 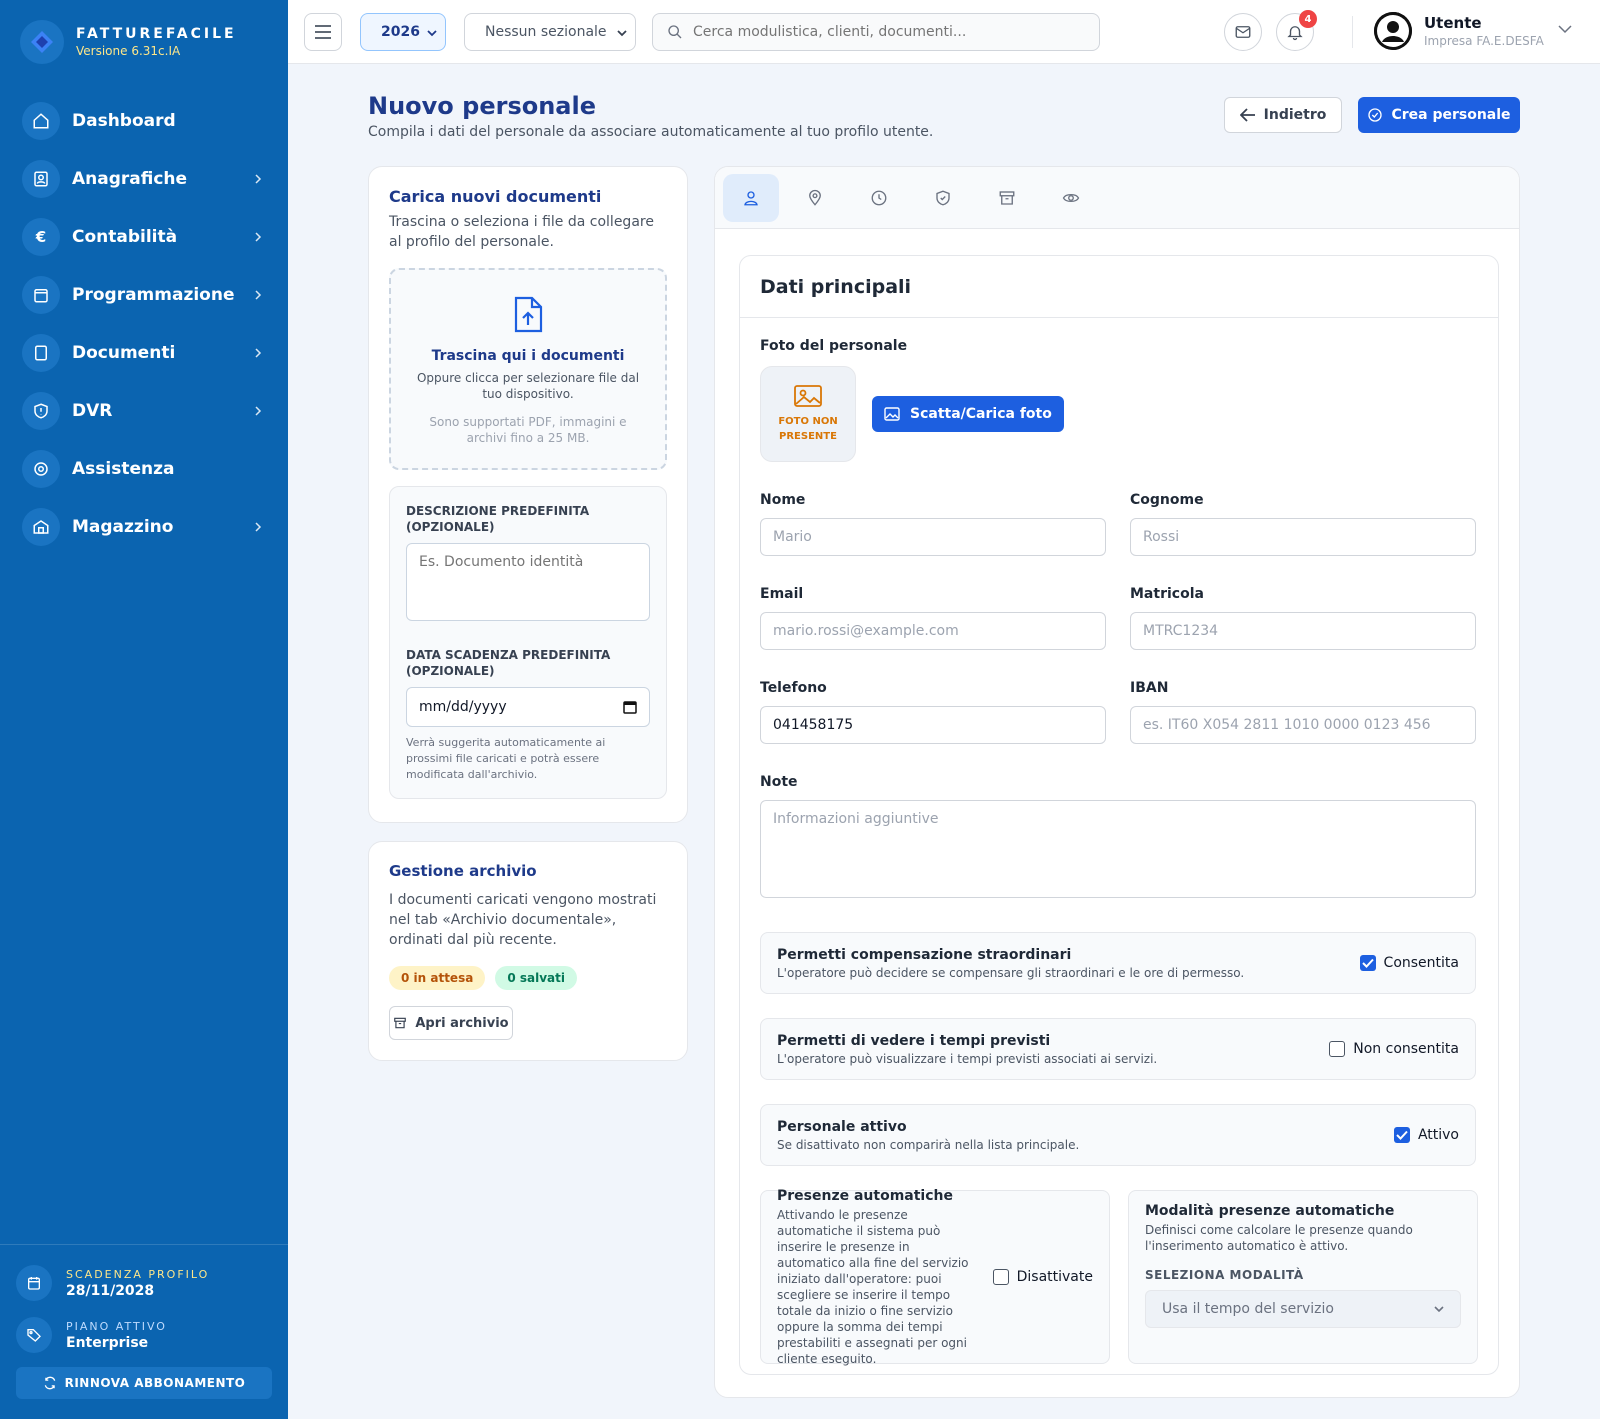 What do you see at coordinates (1459, 31) in the screenshot?
I see `user-menu: Utente Impresa FA.E.DESFA` at bounding box center [1459, 31].